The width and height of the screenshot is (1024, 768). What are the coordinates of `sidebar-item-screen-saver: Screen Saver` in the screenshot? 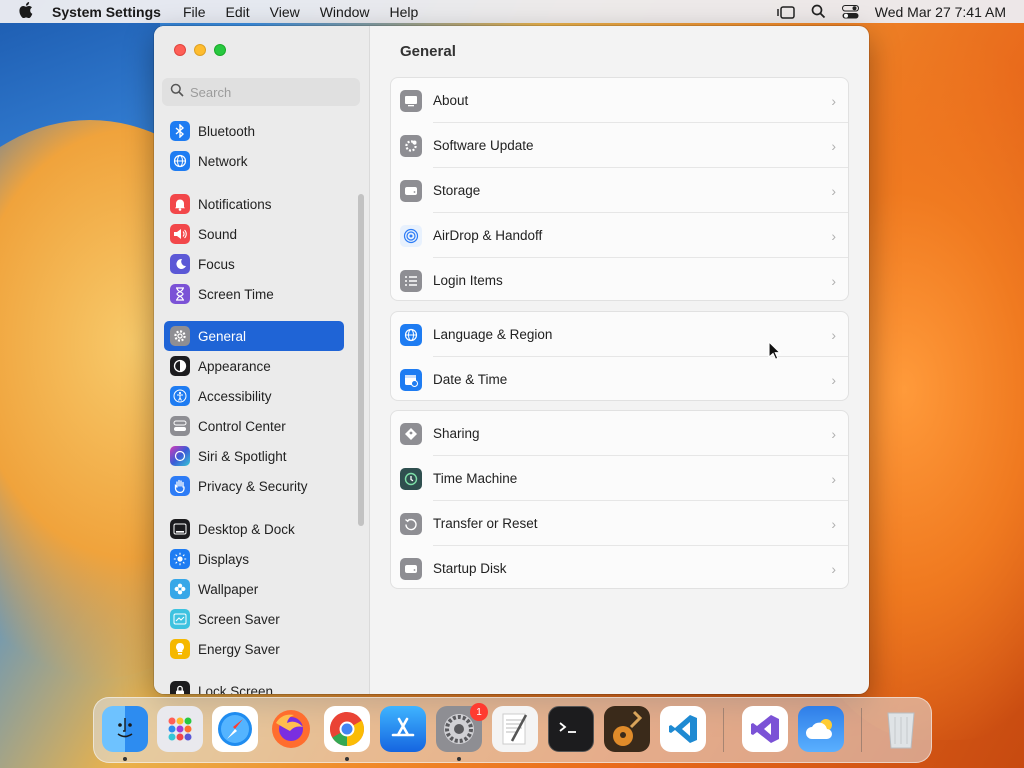 It's located at (254, 619).